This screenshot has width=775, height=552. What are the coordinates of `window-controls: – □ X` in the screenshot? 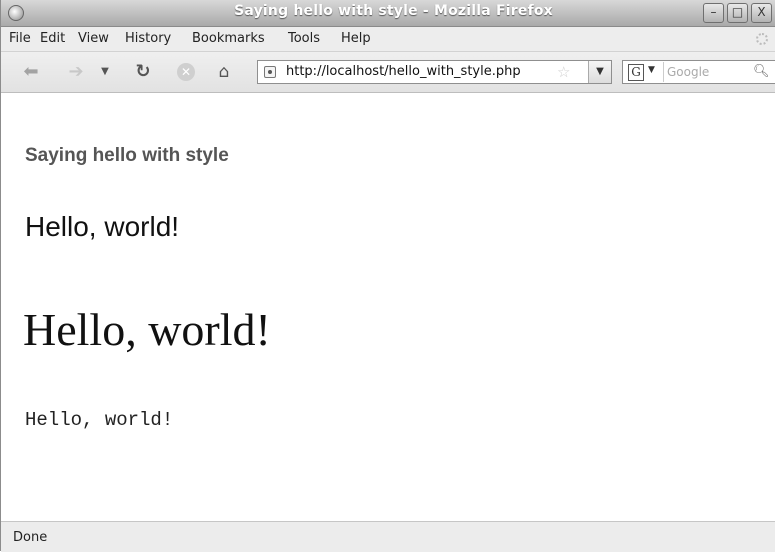 It's located at (737, 13).